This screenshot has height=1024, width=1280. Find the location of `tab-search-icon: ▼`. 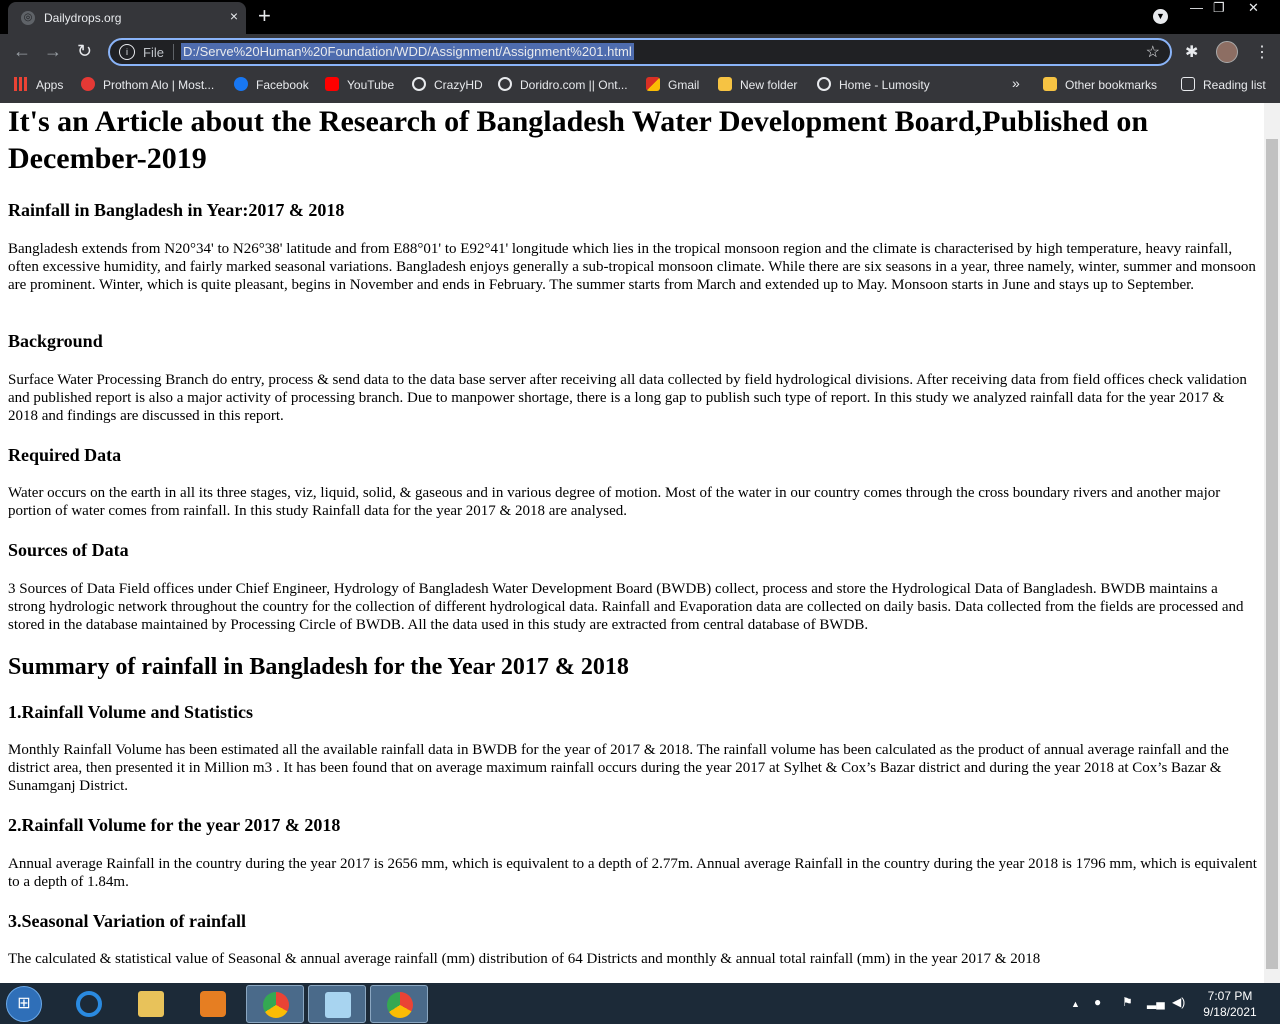

tab-search-icon: ▼ is located at coordinates (1160, 16).